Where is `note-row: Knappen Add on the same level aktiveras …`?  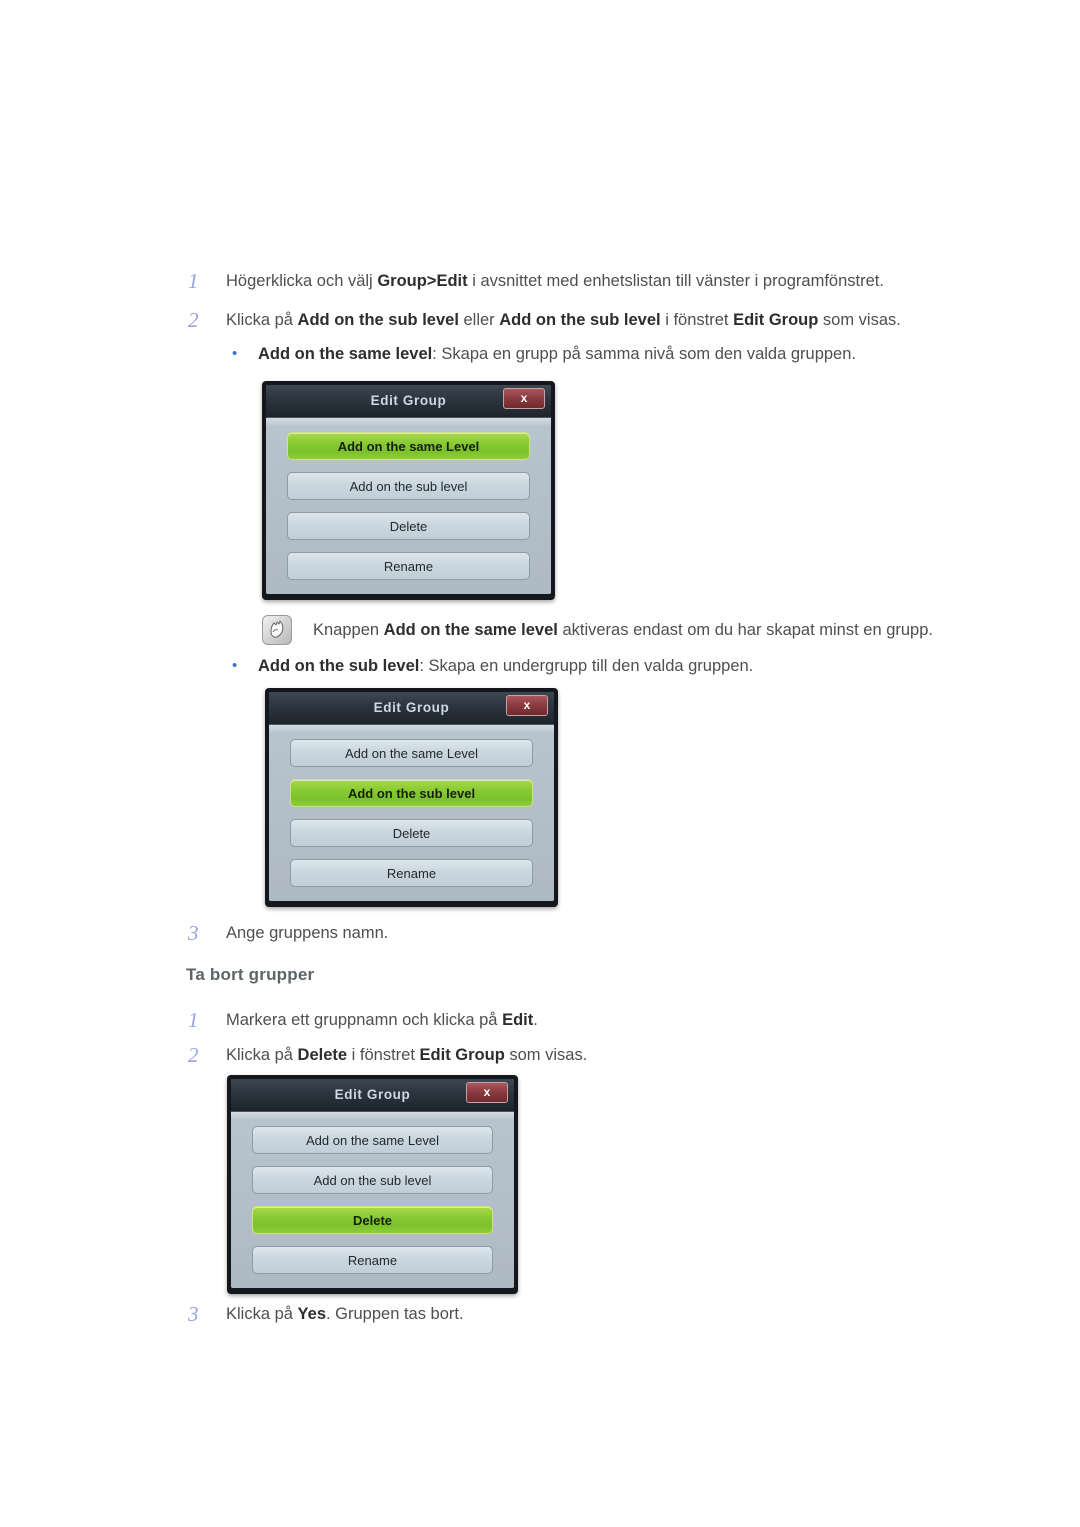
note-row: Knappen Add on the same level aktiveras … is located at coordinates (597, 630).